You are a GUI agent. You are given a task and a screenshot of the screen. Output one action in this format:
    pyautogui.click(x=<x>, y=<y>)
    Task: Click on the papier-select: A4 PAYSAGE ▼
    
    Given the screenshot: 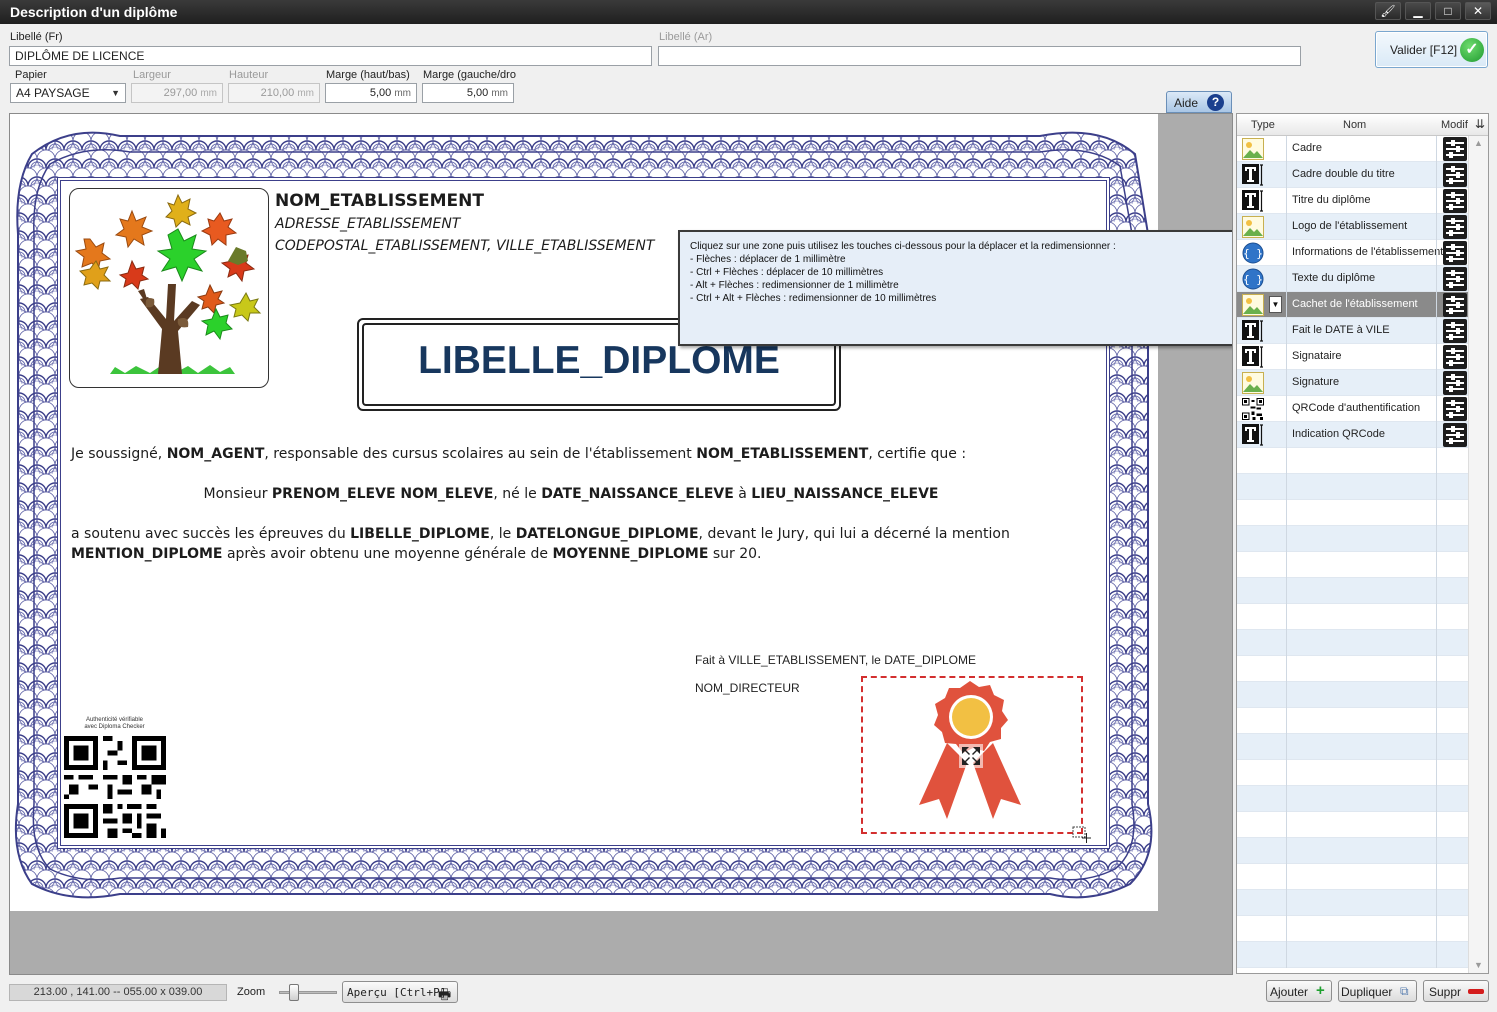 What is the action you would take?
    pyautogui.click(x=68, y=93)
    